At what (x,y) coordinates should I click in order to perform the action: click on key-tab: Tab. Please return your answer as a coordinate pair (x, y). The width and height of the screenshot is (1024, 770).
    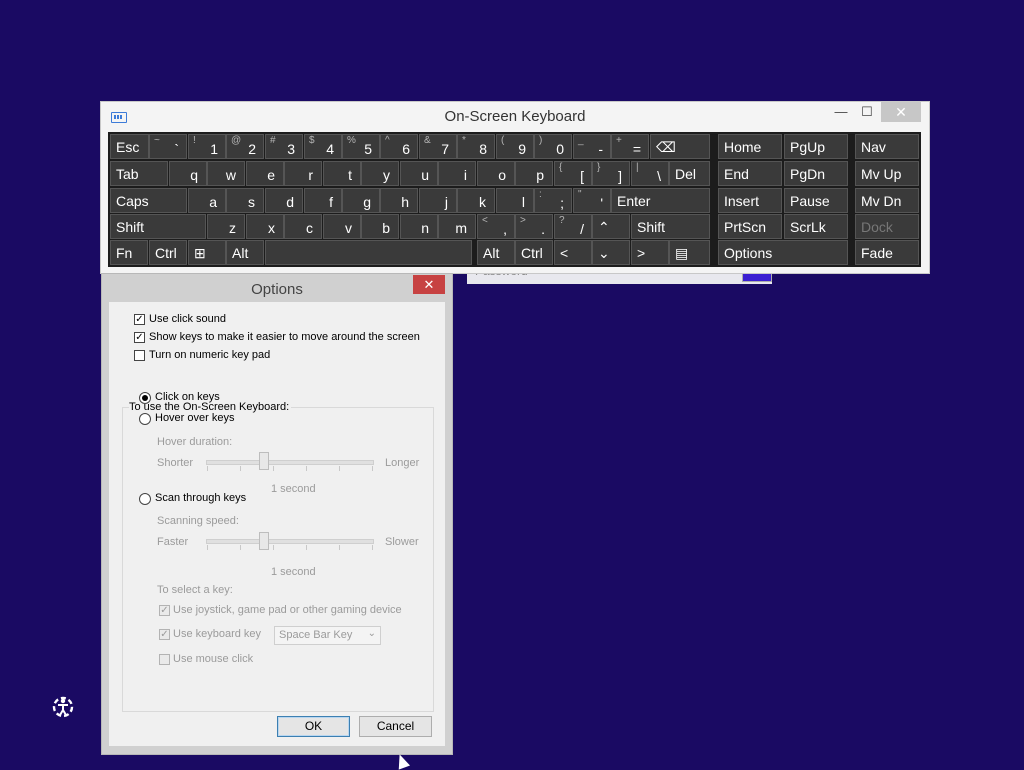
    Looking at the image, I should click on (139, 173).